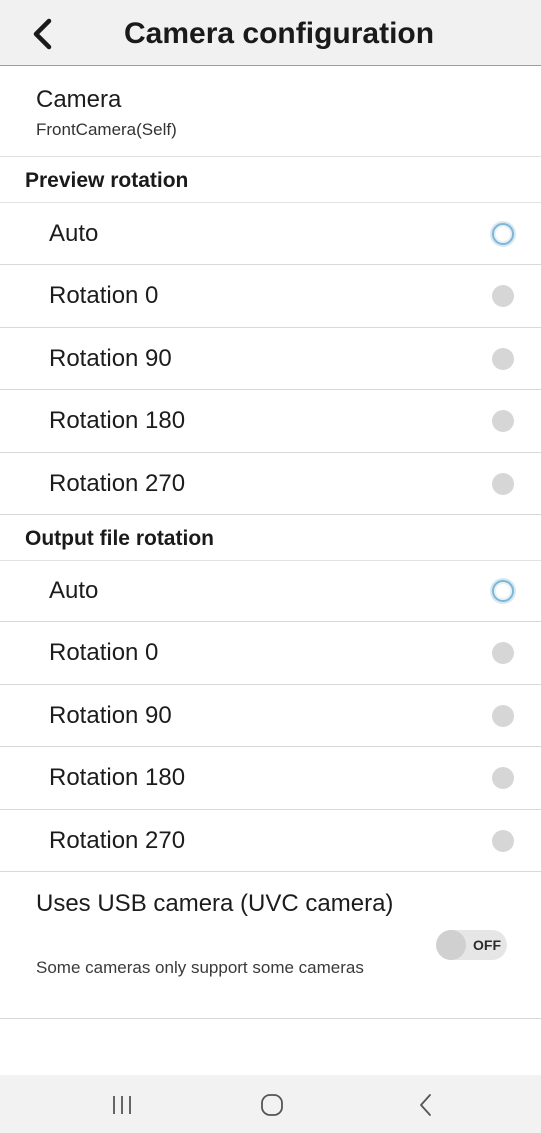 Image resolution: width=541 pixels, height=1133 pixels. Describe the element at coordinates (270, 484) in the screenshot. I see `preview-rotation-option-270: Rotation 270` at that location.